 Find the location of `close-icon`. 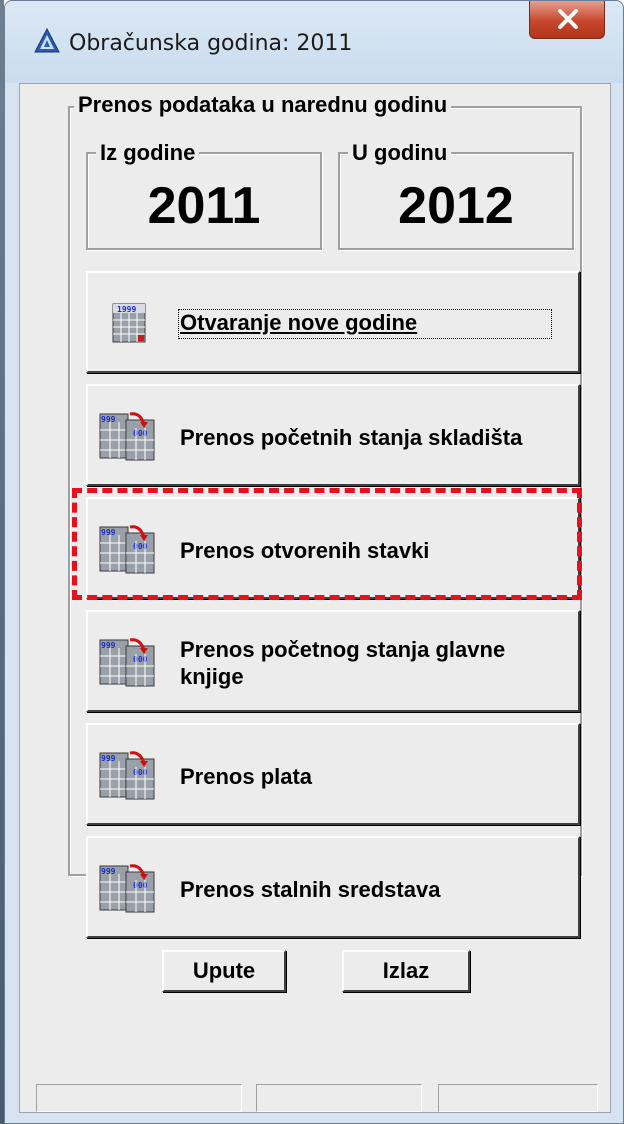

close-icon is located at coordinates (568, 19).